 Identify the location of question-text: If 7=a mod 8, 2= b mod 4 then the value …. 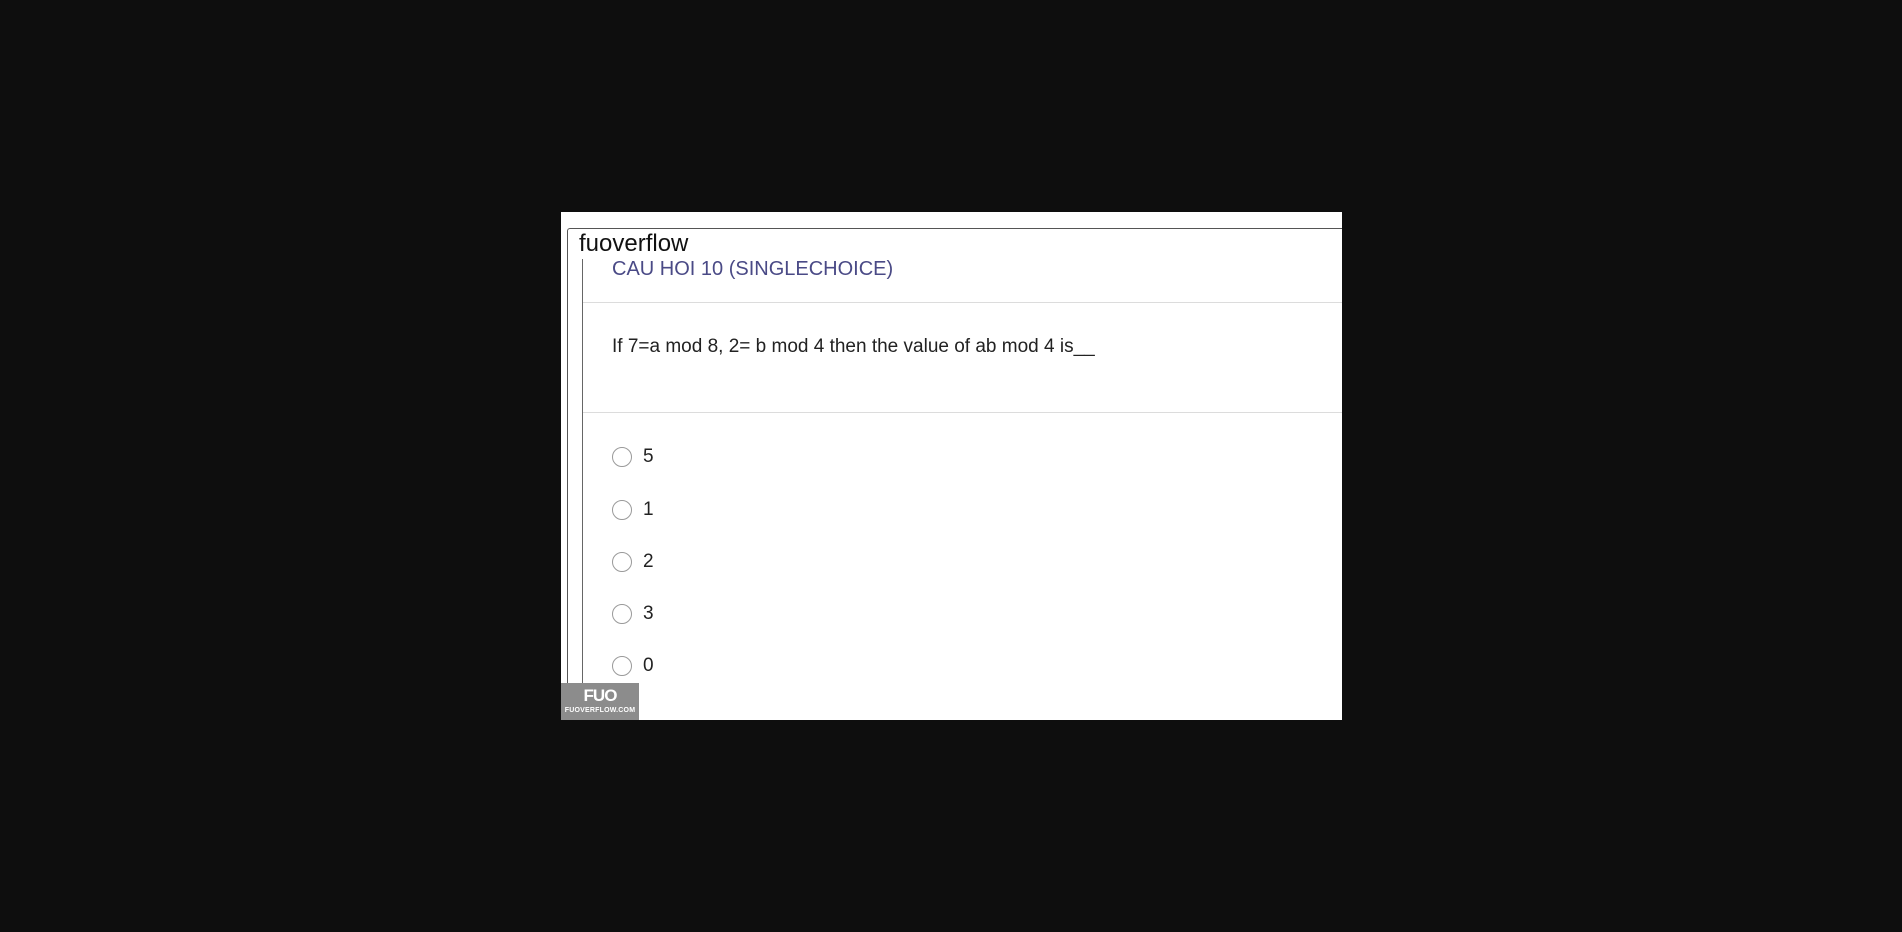
(853, 346).